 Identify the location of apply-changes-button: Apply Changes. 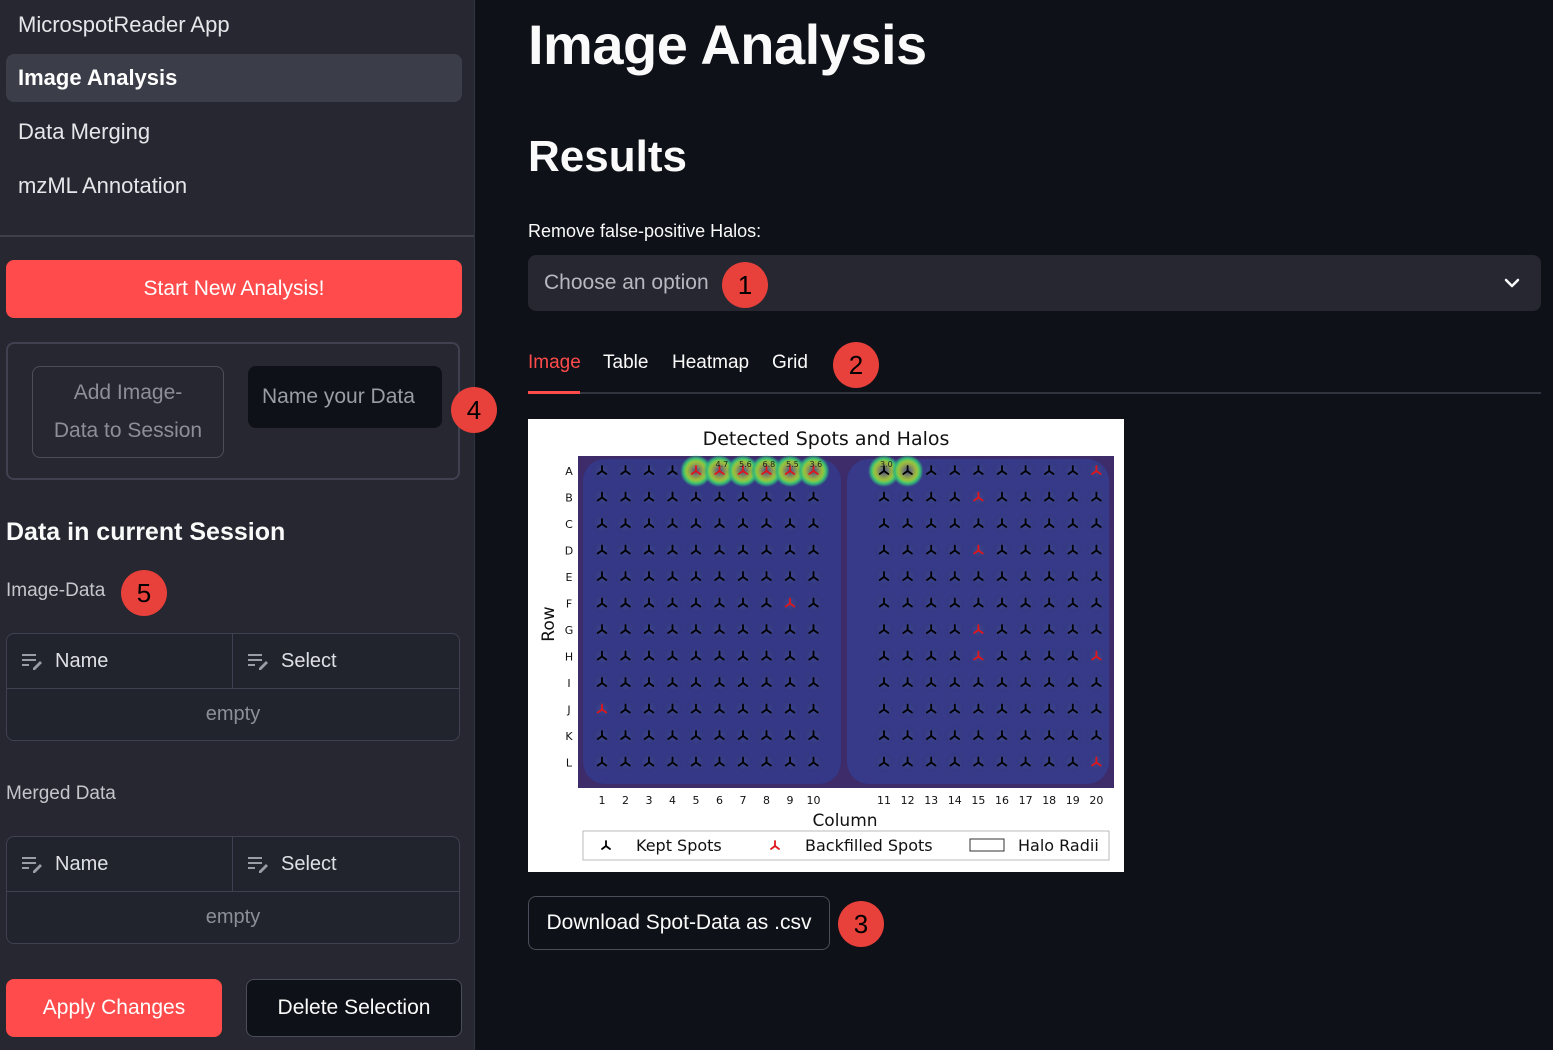
(114, 1008).